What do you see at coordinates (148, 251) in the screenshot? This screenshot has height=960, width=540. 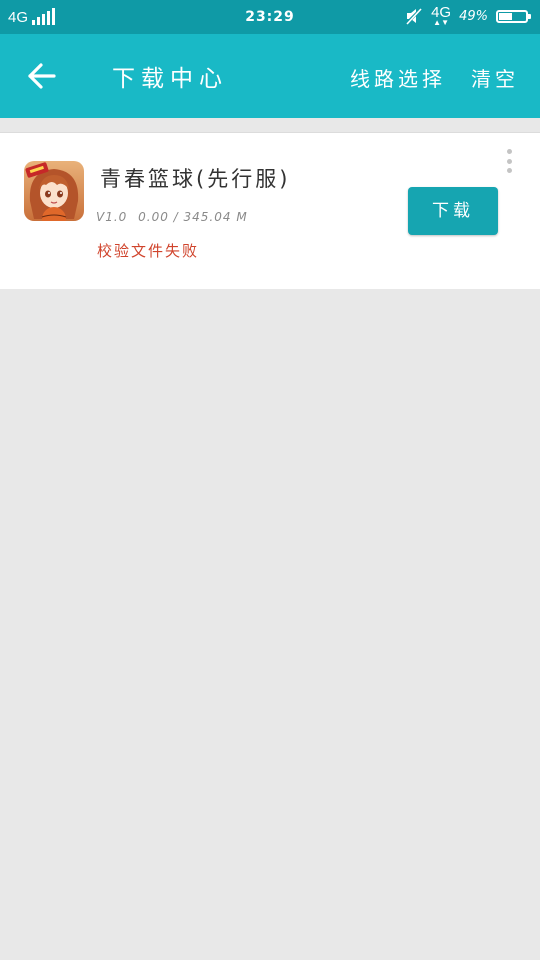 I see `error-message: 校验文件失败` at bounding box center [148, 251].